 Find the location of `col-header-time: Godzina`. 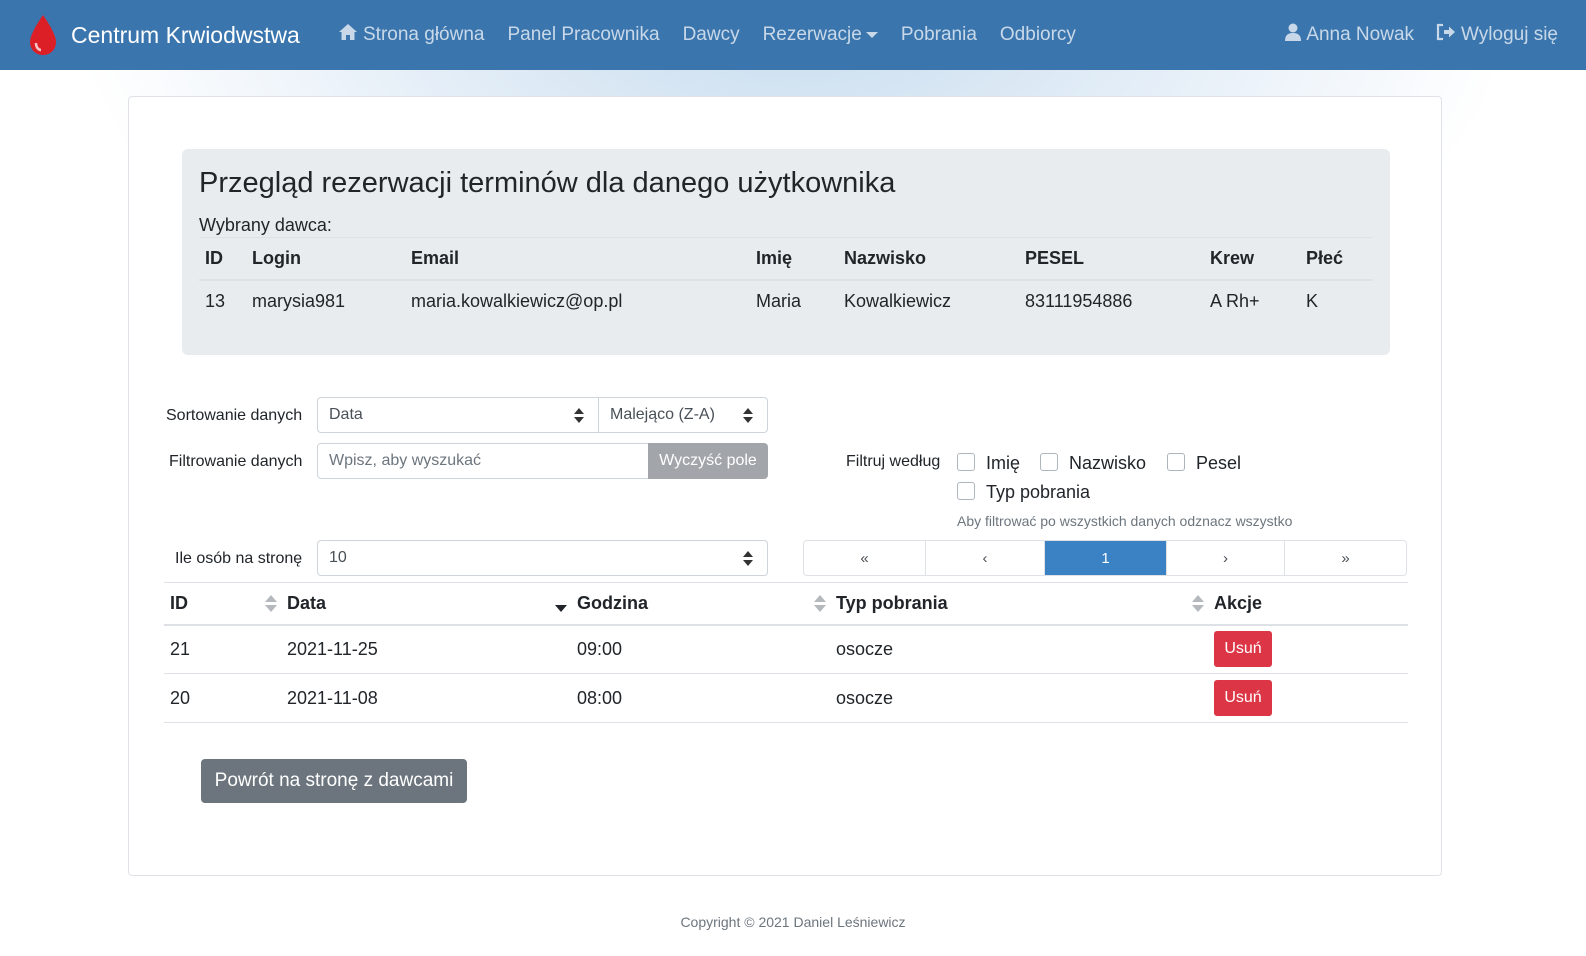

col-header-time: Godzina is located at coordinates (700, 604).